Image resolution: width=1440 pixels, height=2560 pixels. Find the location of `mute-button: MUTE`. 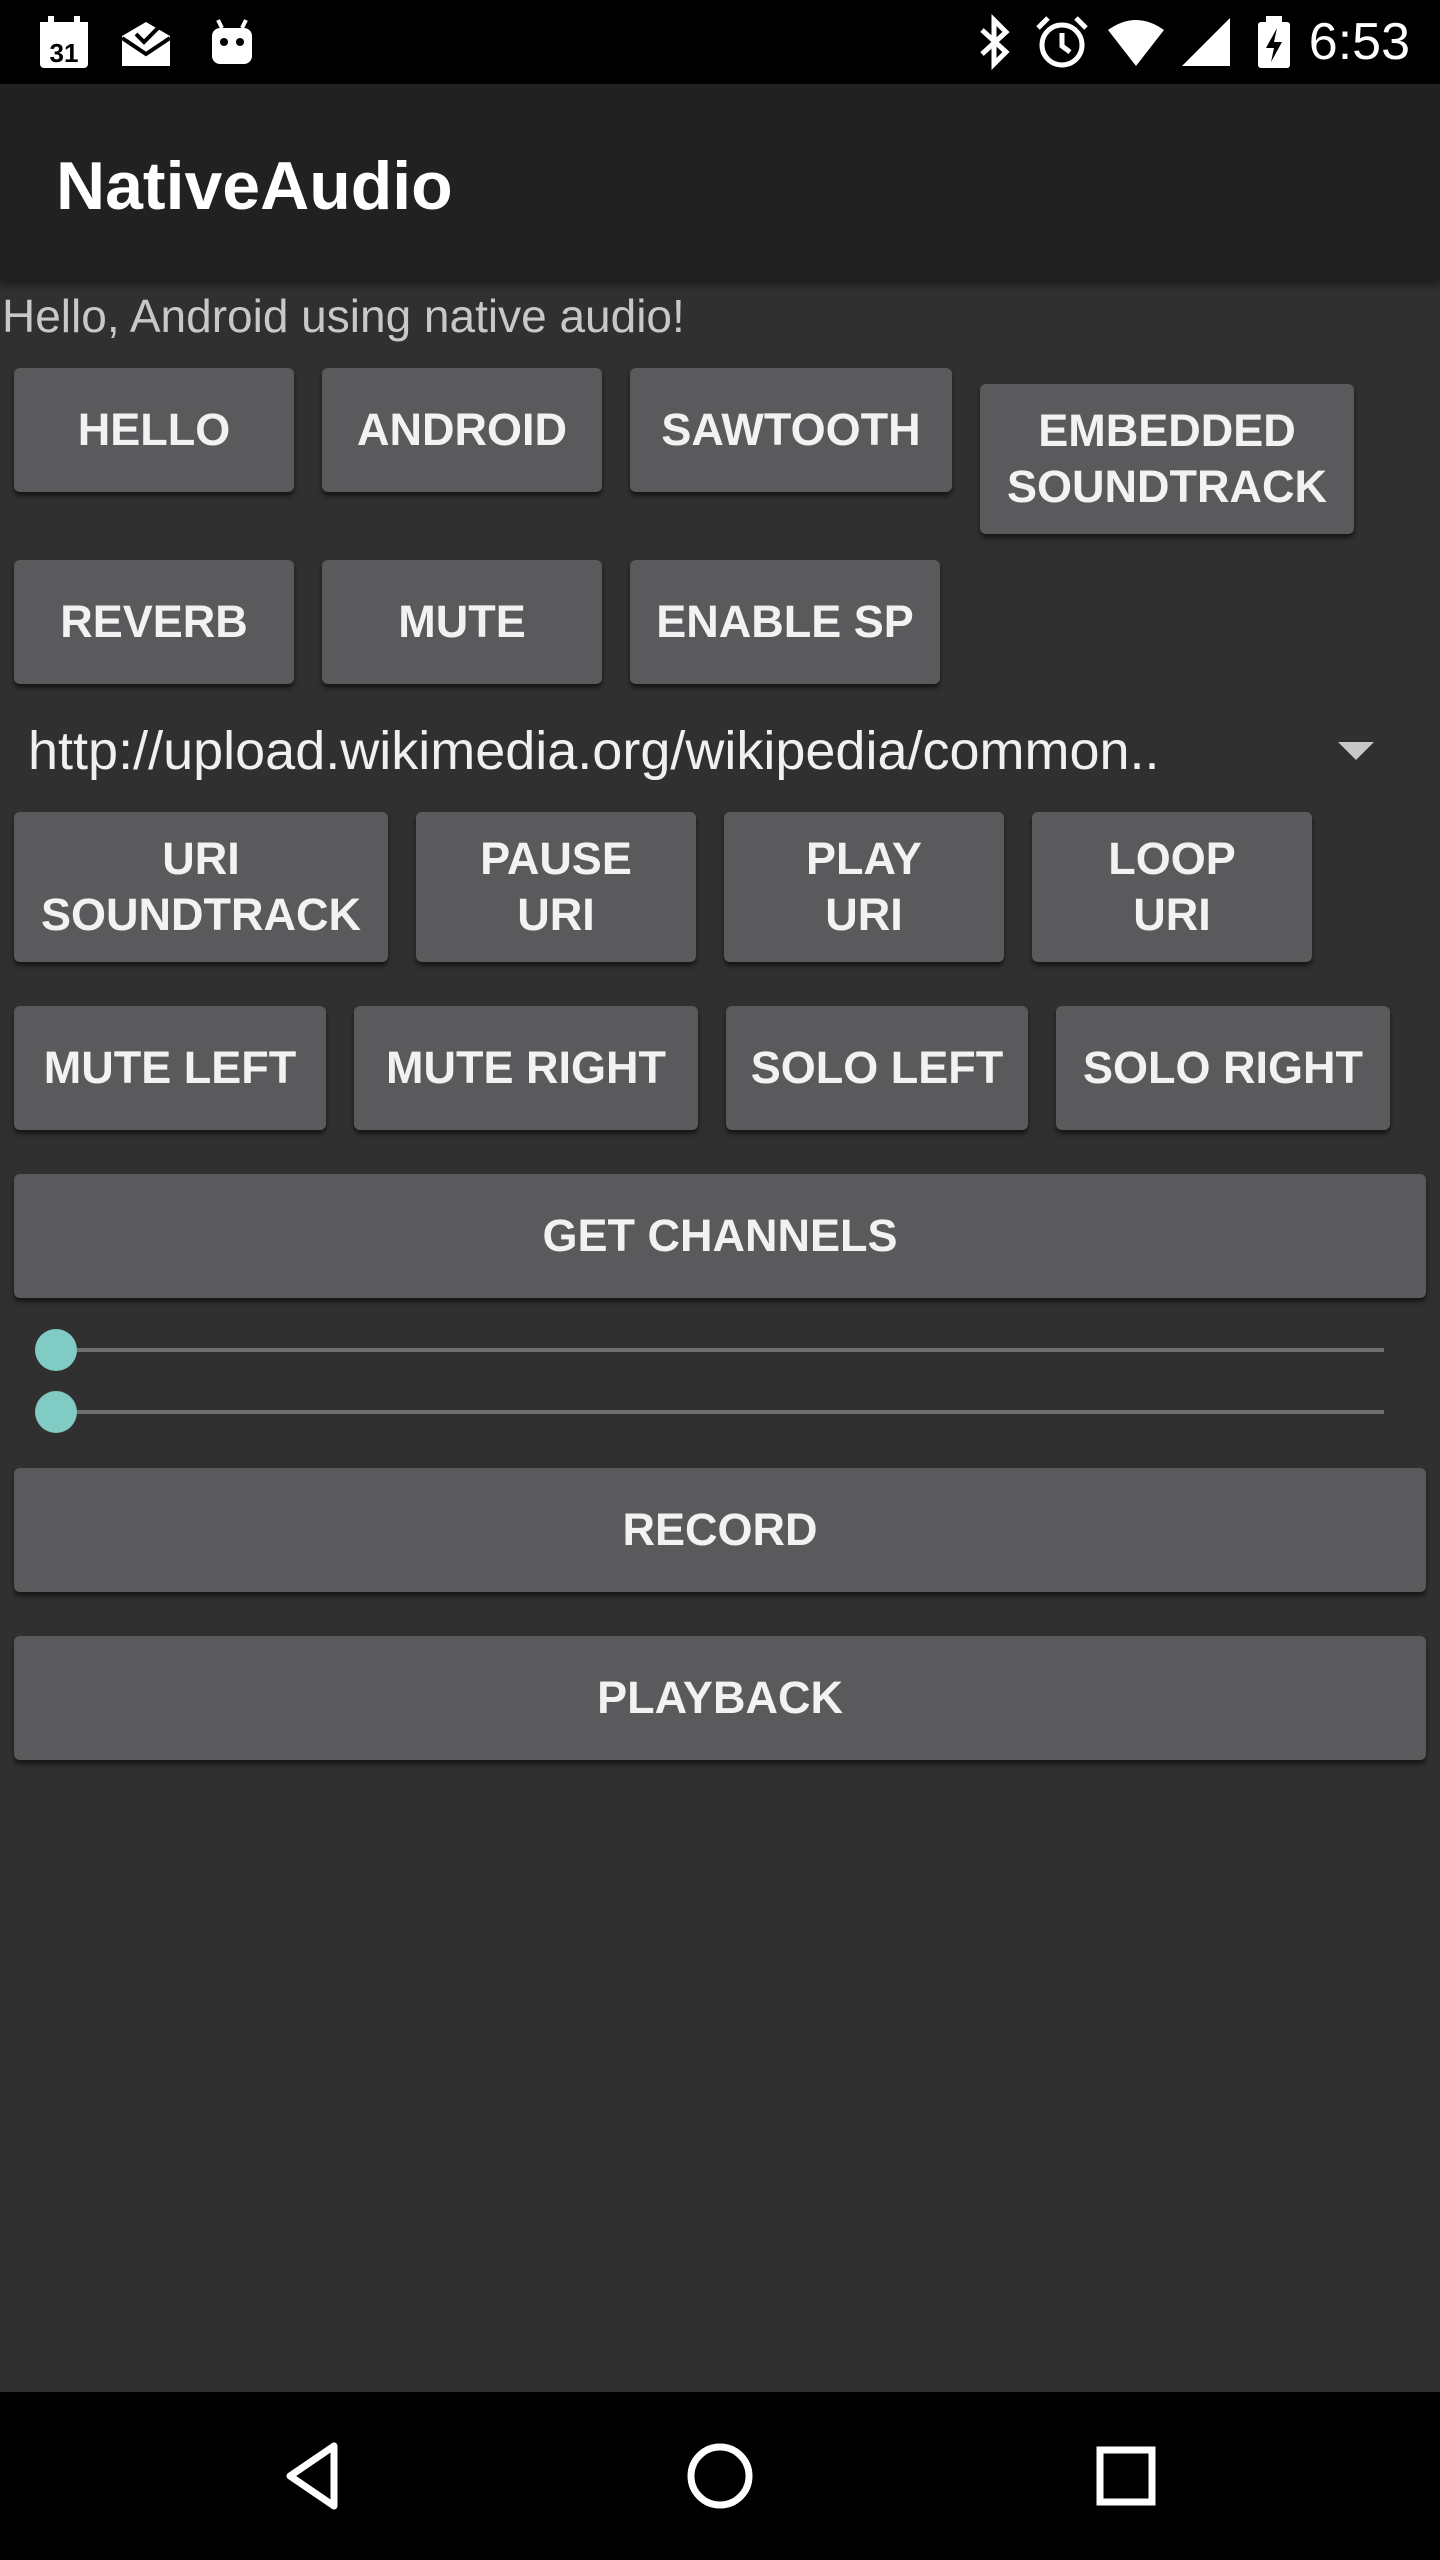

mute-button: MUTE is located at coordinates (462, 622).